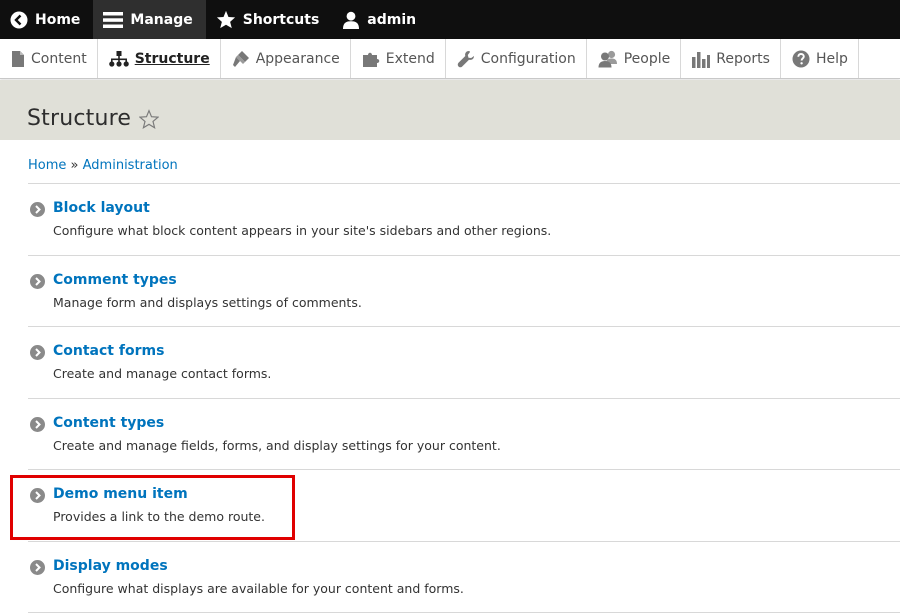  What do you see at coordinates (371, 59) in the screenshot?
I see `puzzle-icon` at bounding box center [371, 59].